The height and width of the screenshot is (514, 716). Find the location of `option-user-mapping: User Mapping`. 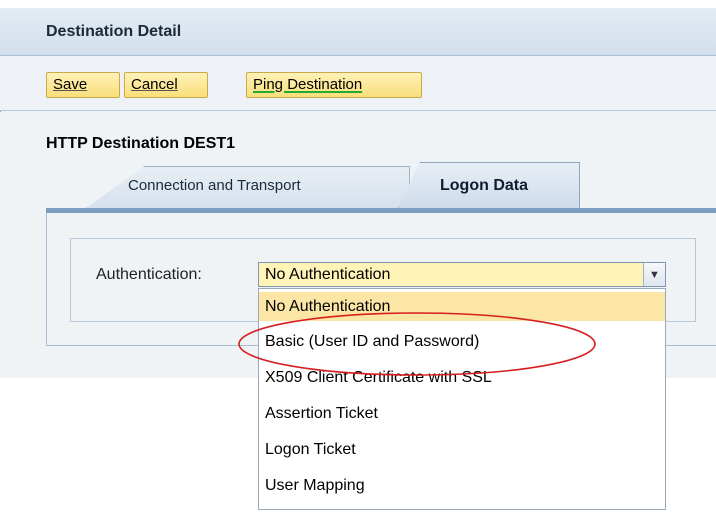

option-user-mapping: User Mapping is located at coordinates (462, 485).